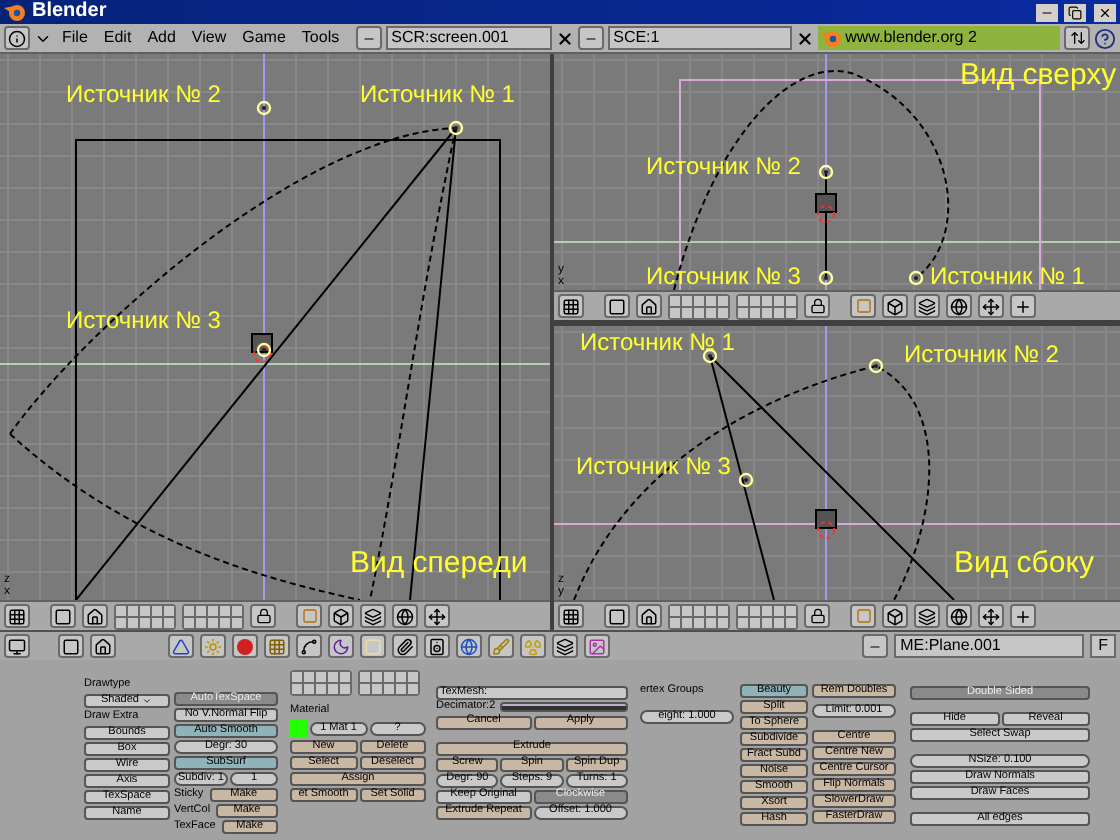 This screenshot has height=840, width=1120. What do you see at coordinates (699, 38) in the screenshot?
I see `scene-field: SCE:1` at bounding box center [699, 38].